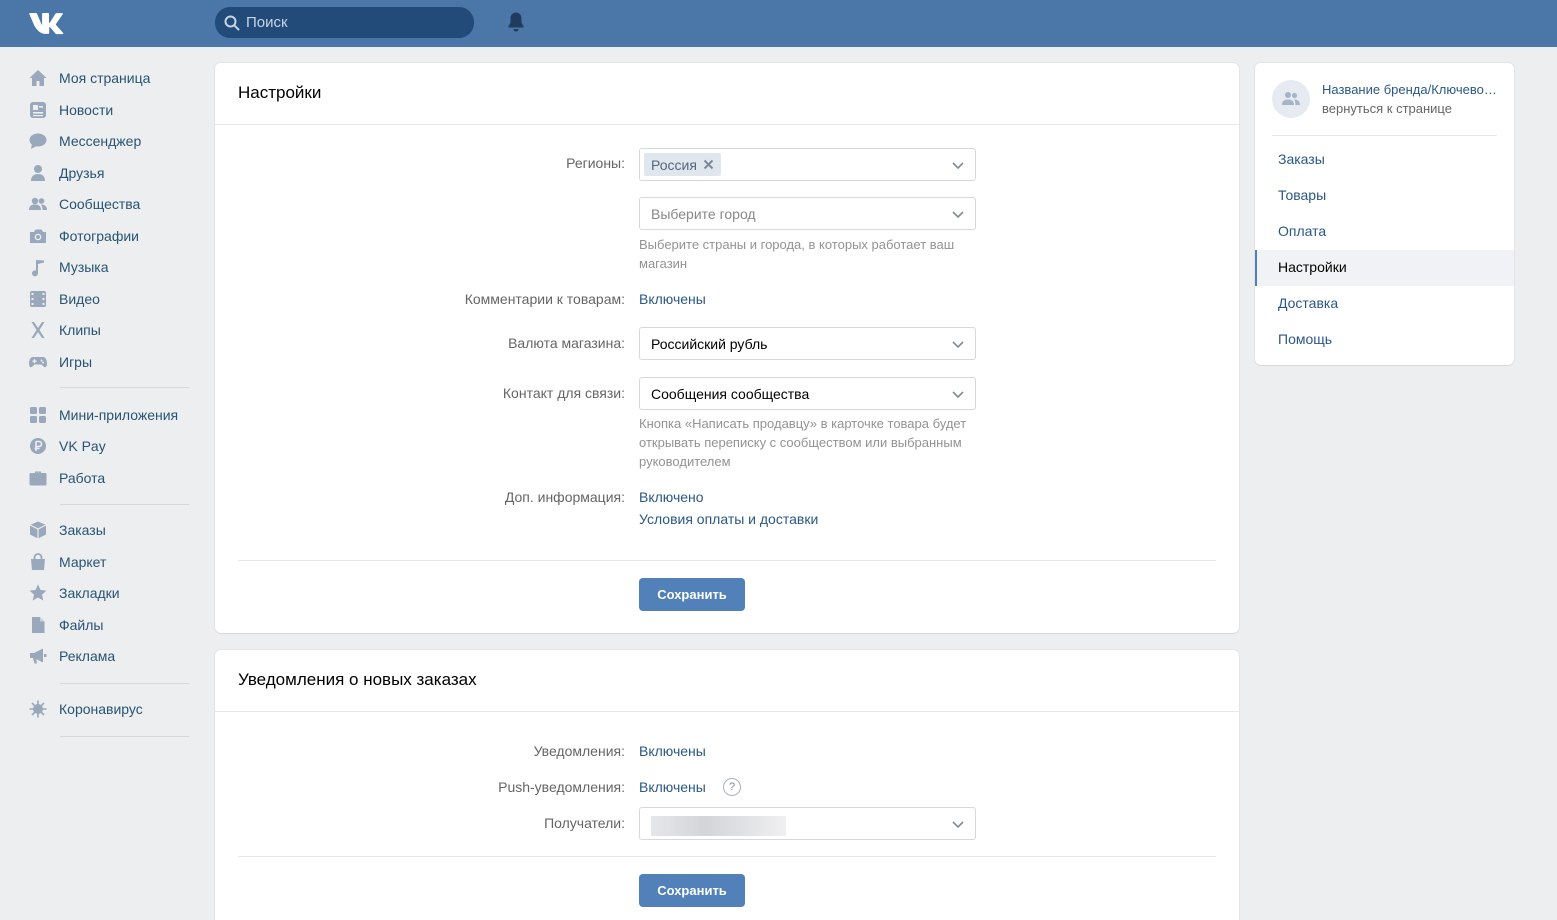 The width and height of the screenshot is (1557, 920). What do you see at coordinates (113, 562) in the screenshot?
I see `nav-item-market: Маркет` at bounding box center [113, 562].